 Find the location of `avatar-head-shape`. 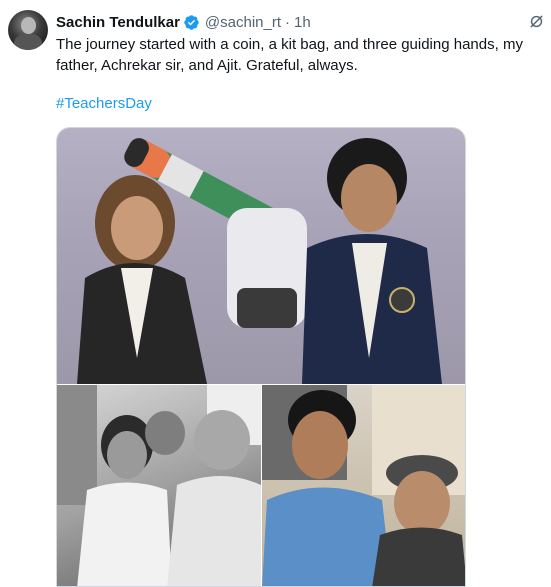

avatar-head-shape is located at coordinates (28, 25).